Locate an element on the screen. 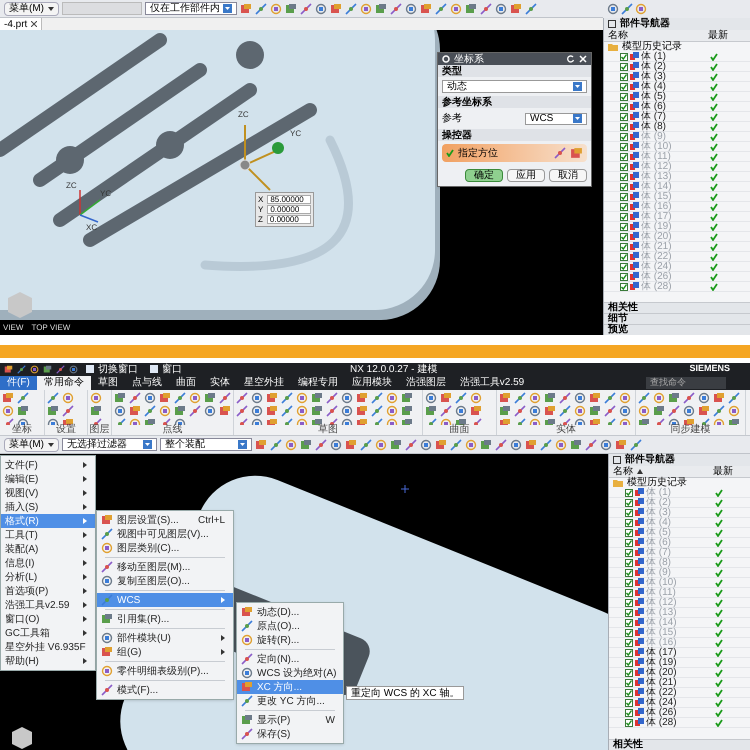 The width and height of the screenshot is (750, 750). quick-access-button: 切换窗口 is located at coordinates (112, 369).